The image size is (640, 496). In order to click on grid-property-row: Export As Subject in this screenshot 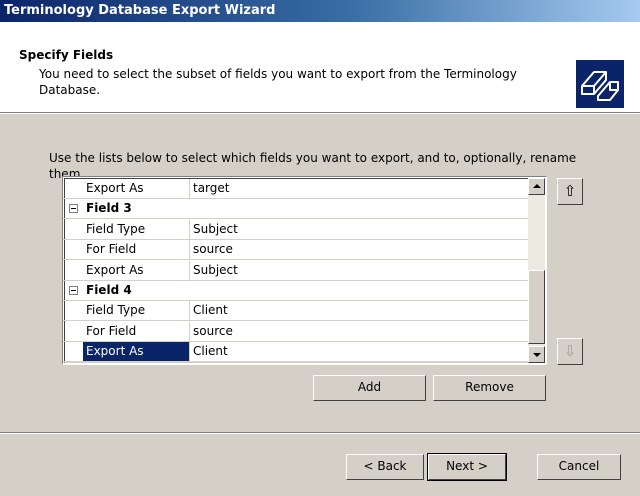, I will do `click(295, 270)`.